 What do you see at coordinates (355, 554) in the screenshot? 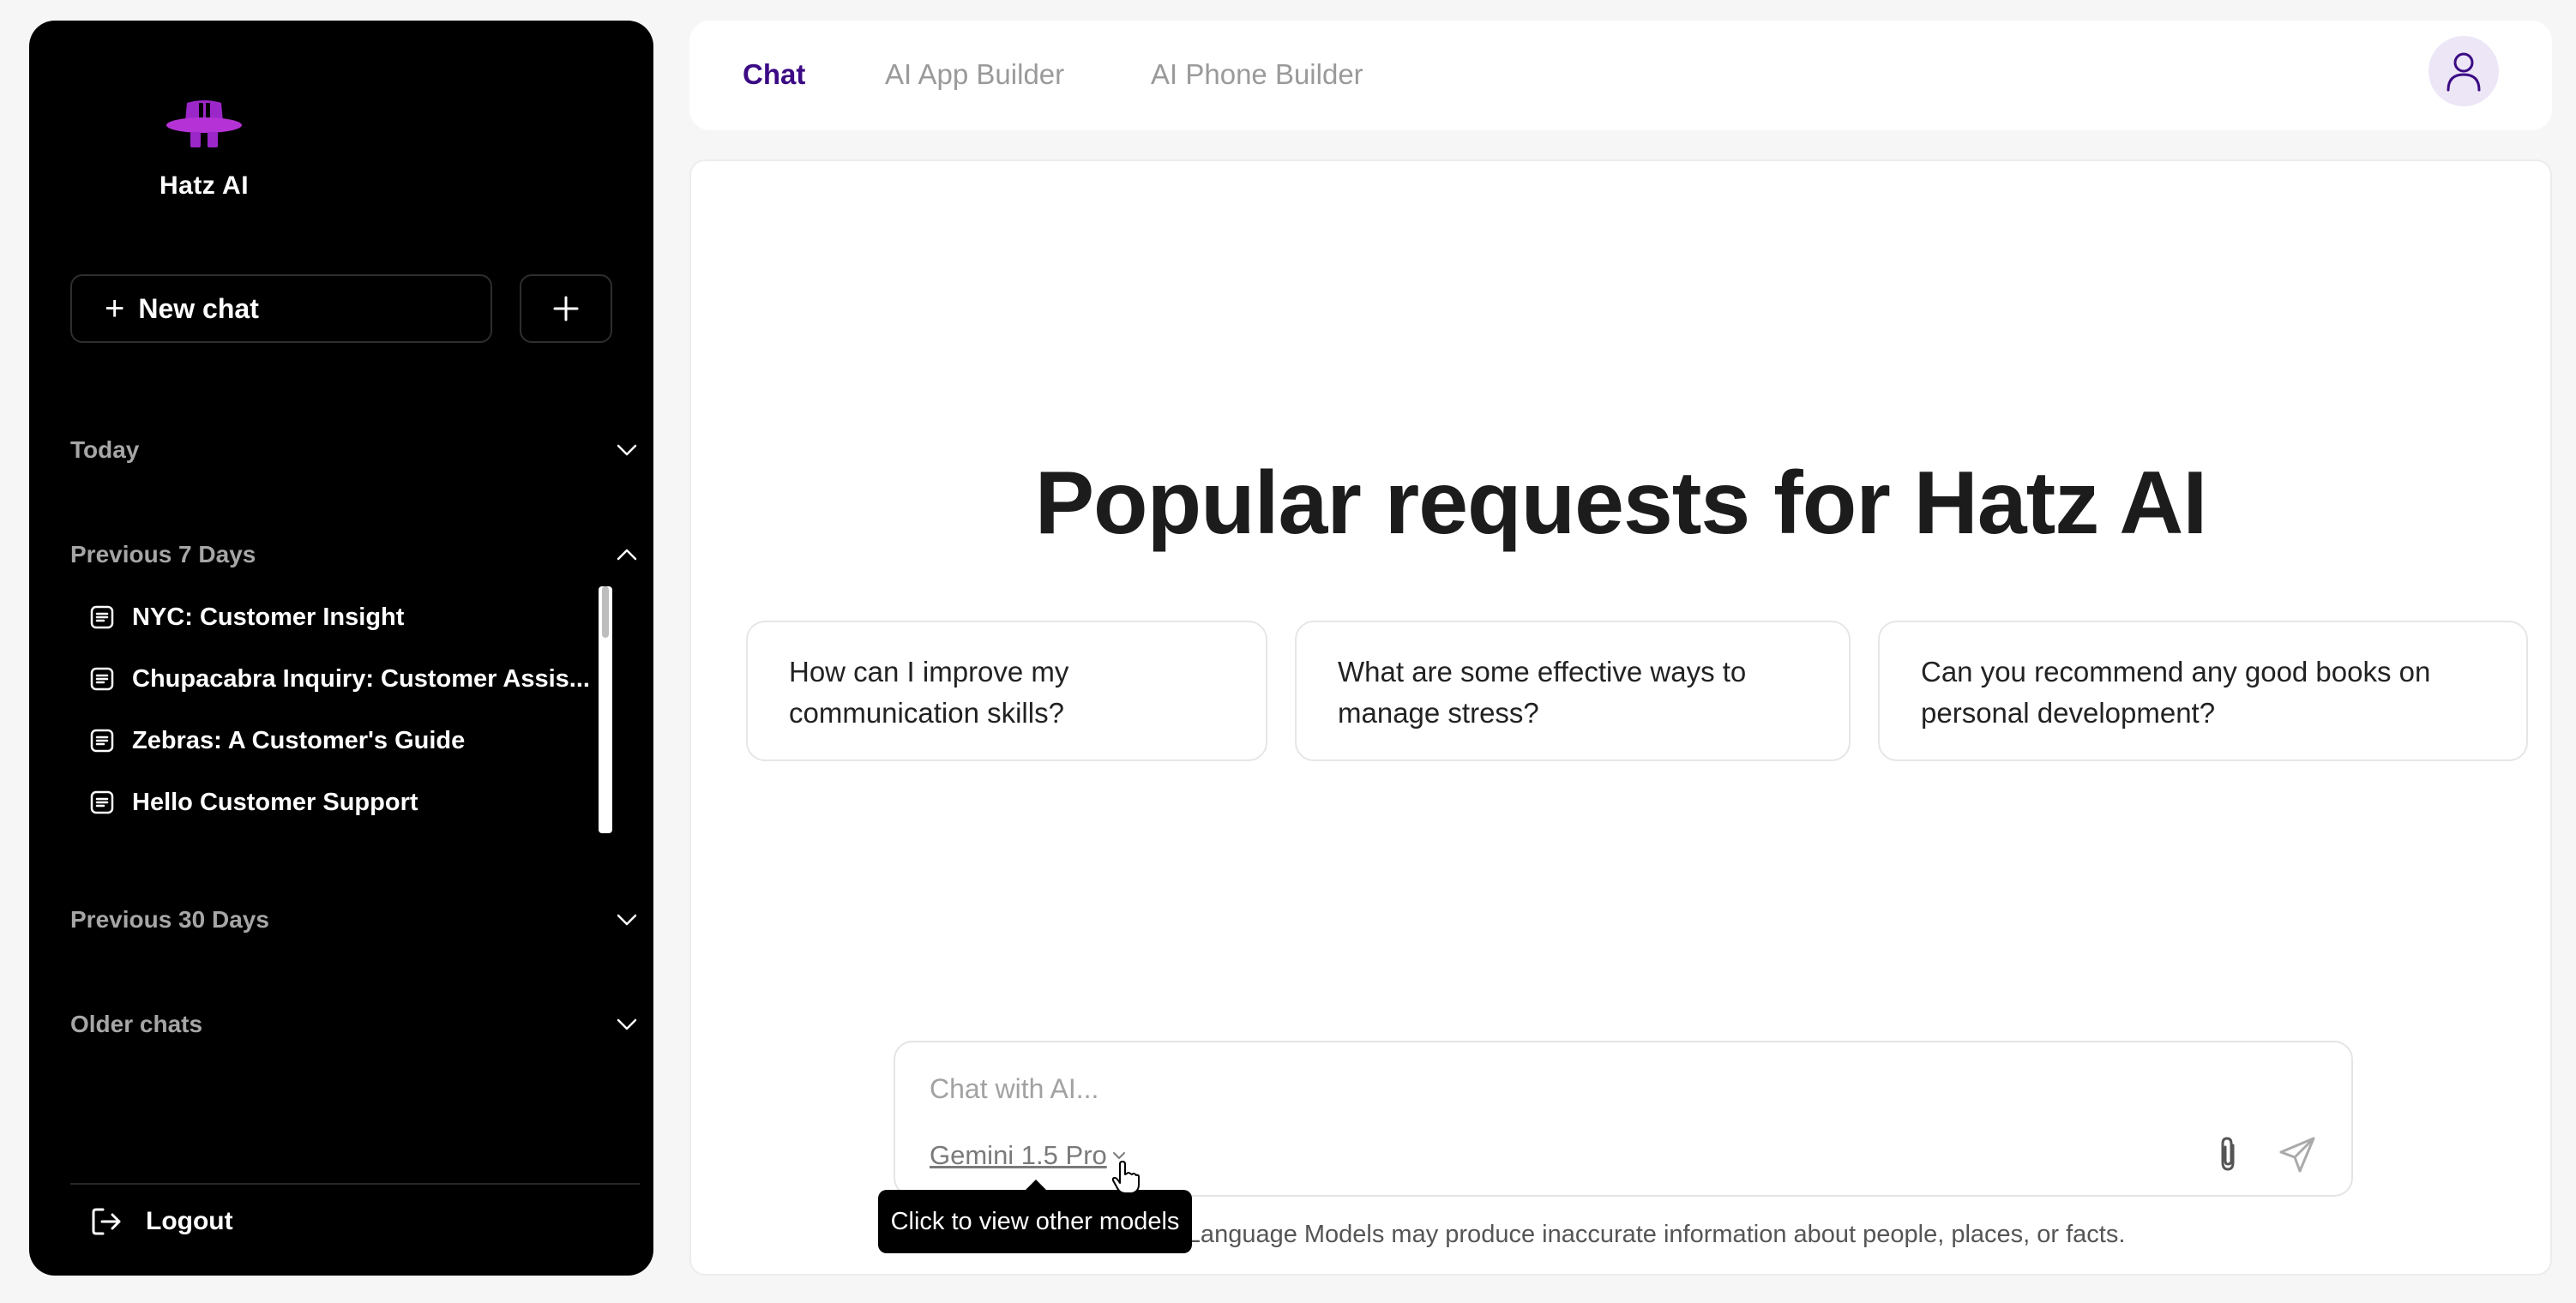
I see `section-previous-7-days: Previous 7 Days` at bounding box center [355, 554].